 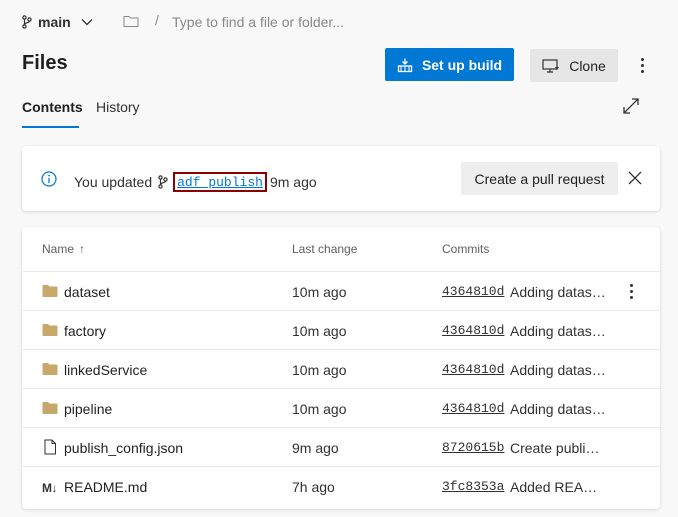 I want to click on column-header-commits: Commits, so click(x=466, y=249).